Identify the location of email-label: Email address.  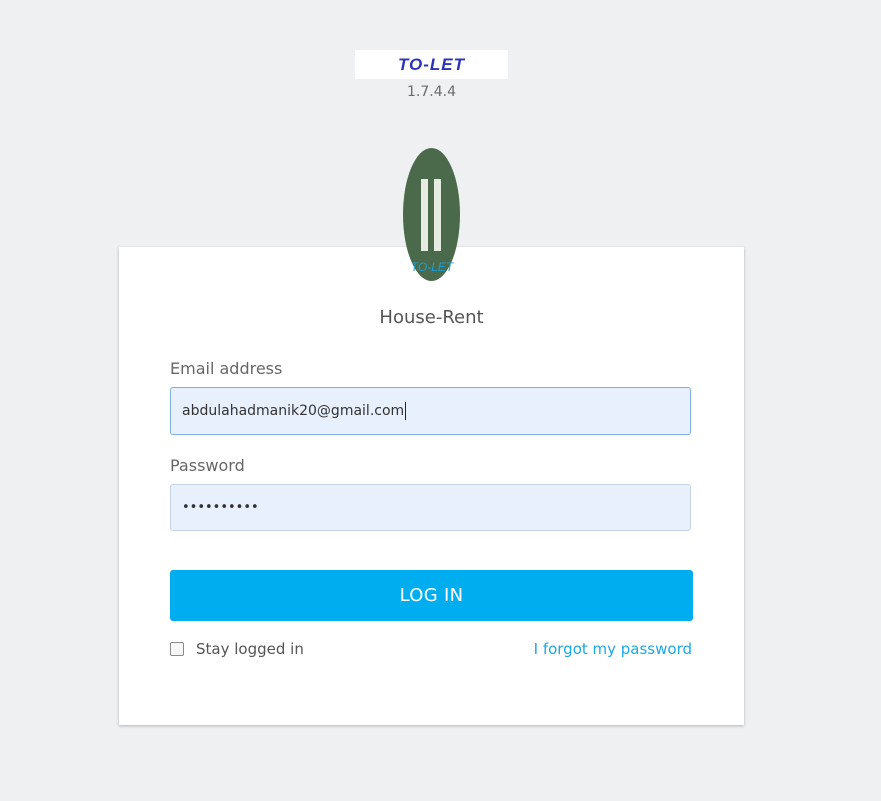
(226, 368).